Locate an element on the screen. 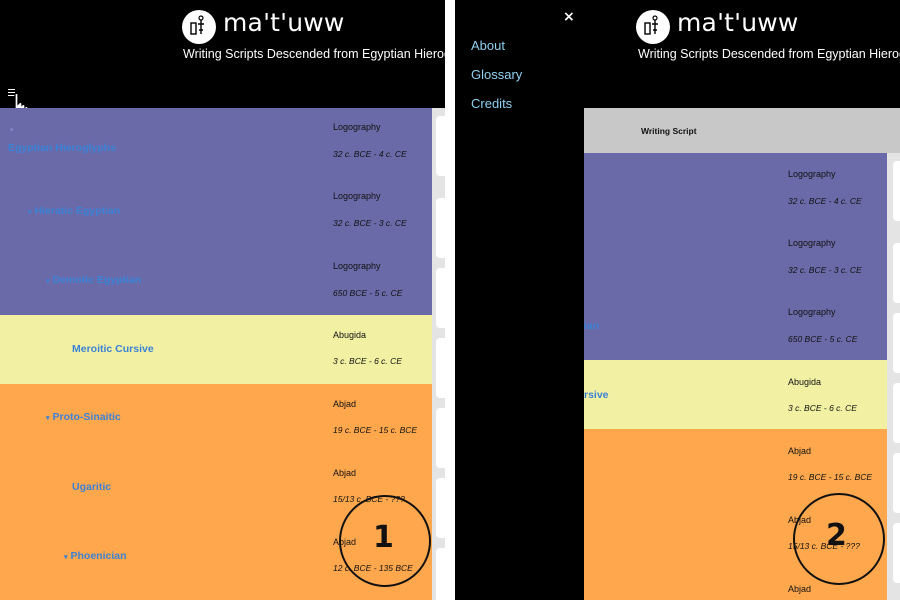  step-number: 1 is located at coordinates (383, 537).